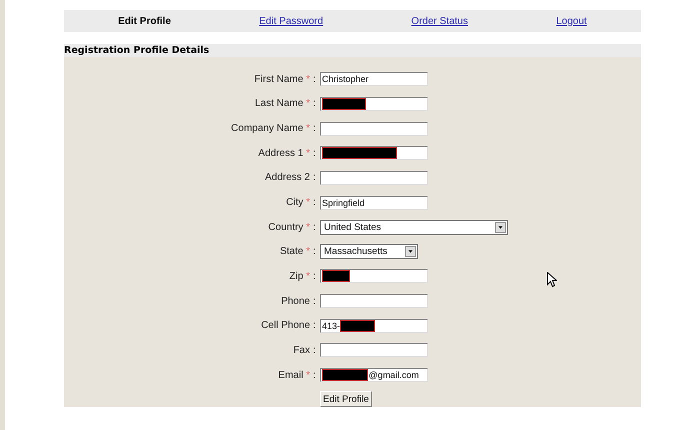  Describe the element at coordinates (369, 252) in the screenshot. I see `select-dropdown: Massachusetts` at that location.